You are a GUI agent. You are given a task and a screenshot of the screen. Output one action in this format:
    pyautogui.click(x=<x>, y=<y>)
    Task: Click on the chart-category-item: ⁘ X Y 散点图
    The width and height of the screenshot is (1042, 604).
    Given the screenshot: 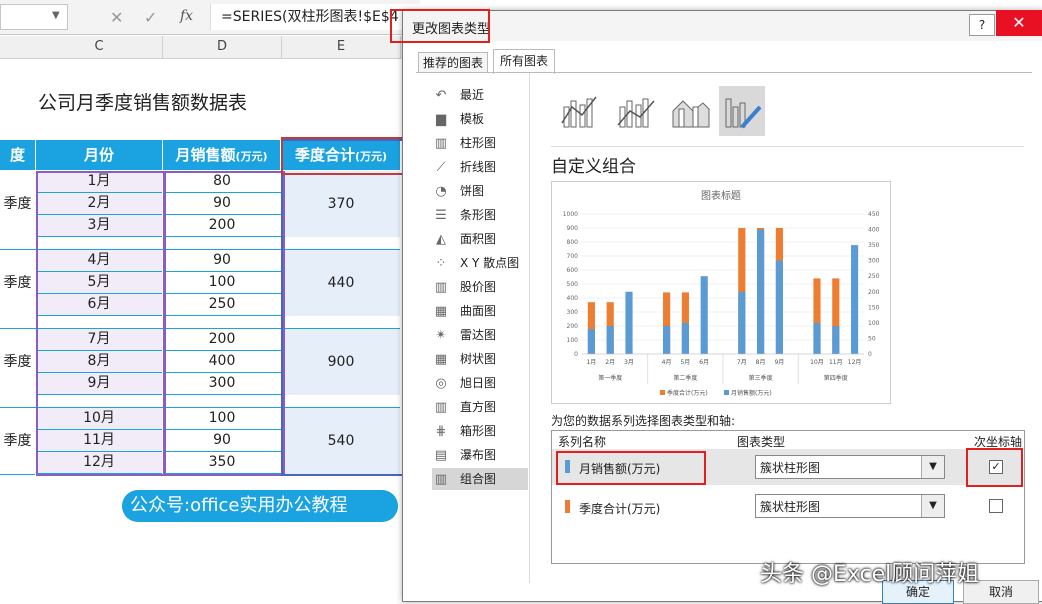 What is the action you would take?
    pyautogui.click(x=480, y=263)
    